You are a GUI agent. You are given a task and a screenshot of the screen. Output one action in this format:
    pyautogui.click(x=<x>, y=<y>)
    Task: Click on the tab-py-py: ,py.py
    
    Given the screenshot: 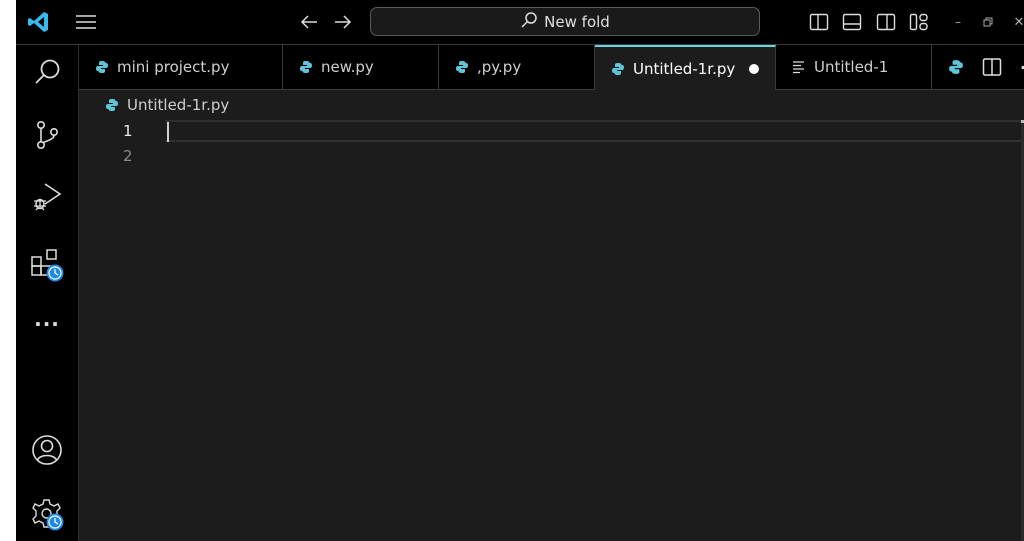 What is the action you would take?
    pyautogui.click(x=517, y=67)
    